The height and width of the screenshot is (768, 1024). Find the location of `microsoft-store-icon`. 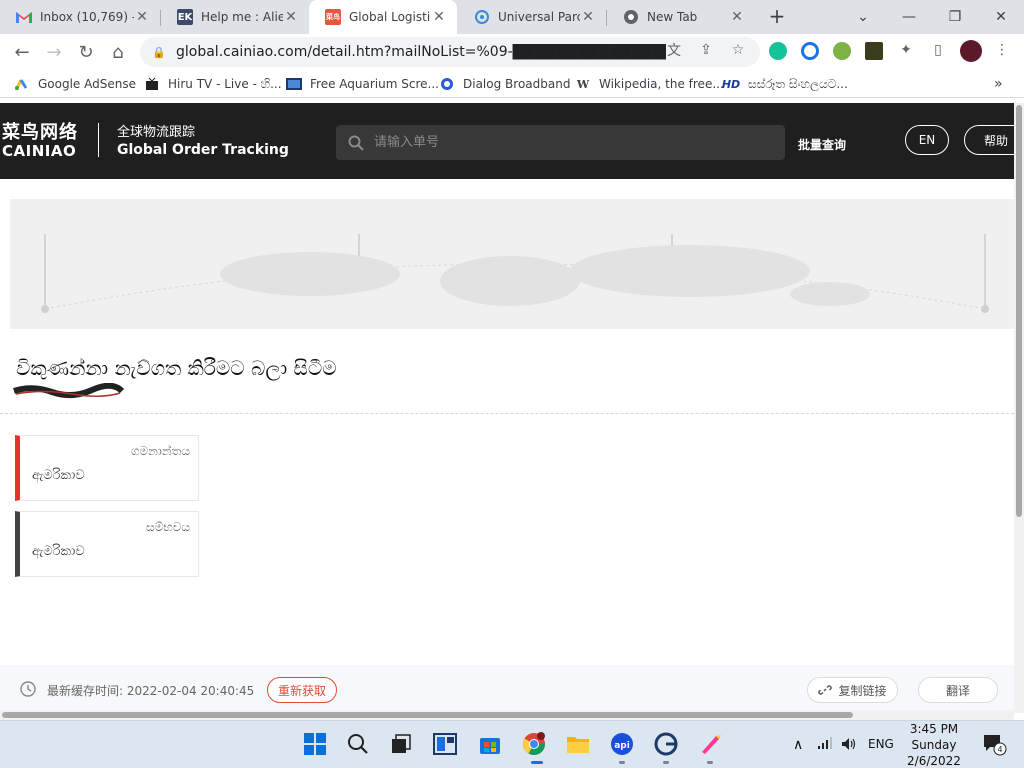

microsoft-store-icon is located at coordinates (490, 744).